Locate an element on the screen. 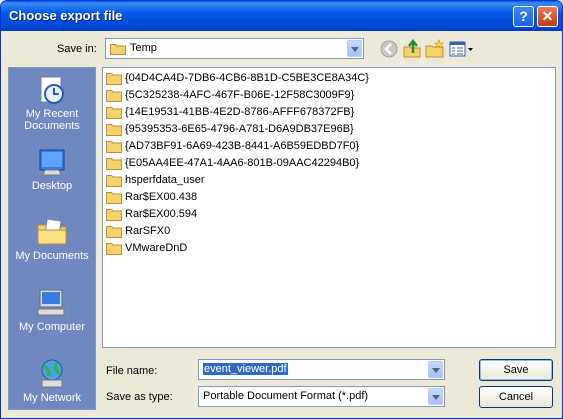  file-name: Rar$EX00.438 is located at coordinates (161, 197).